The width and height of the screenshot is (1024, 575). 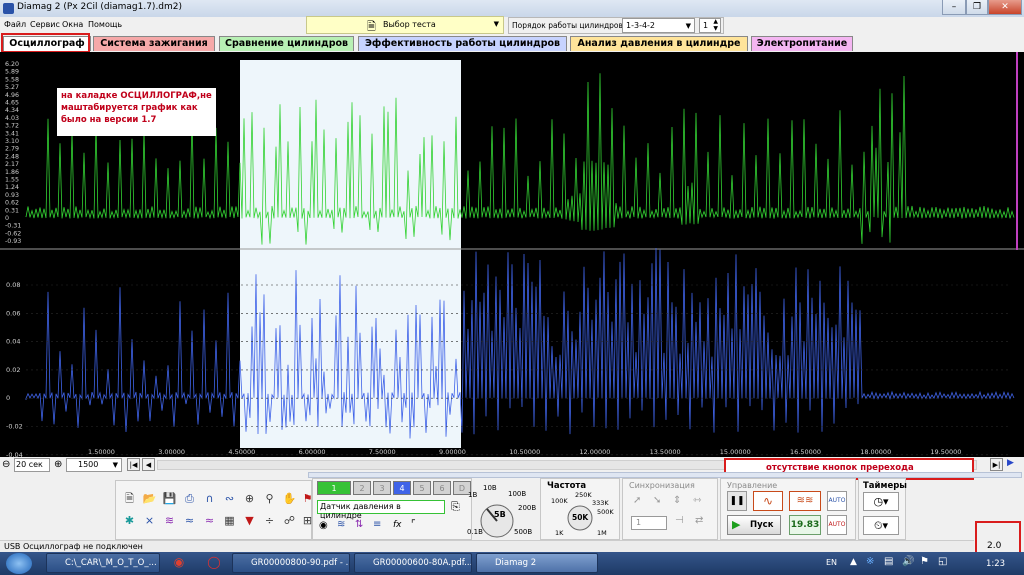 What do you see at coordinates (397, 525) in the screenshot?
I see `function-icon: fx` at bounding box center [397, 525].